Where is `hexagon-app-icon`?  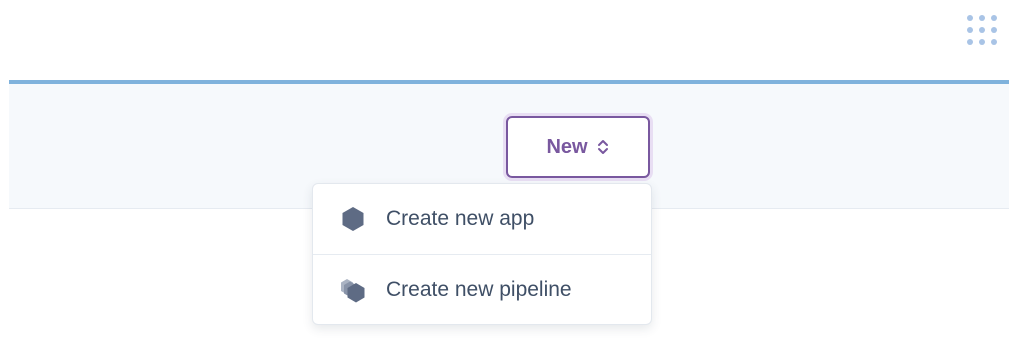 hexagon-app-icon is located at coordinates (353, 219).